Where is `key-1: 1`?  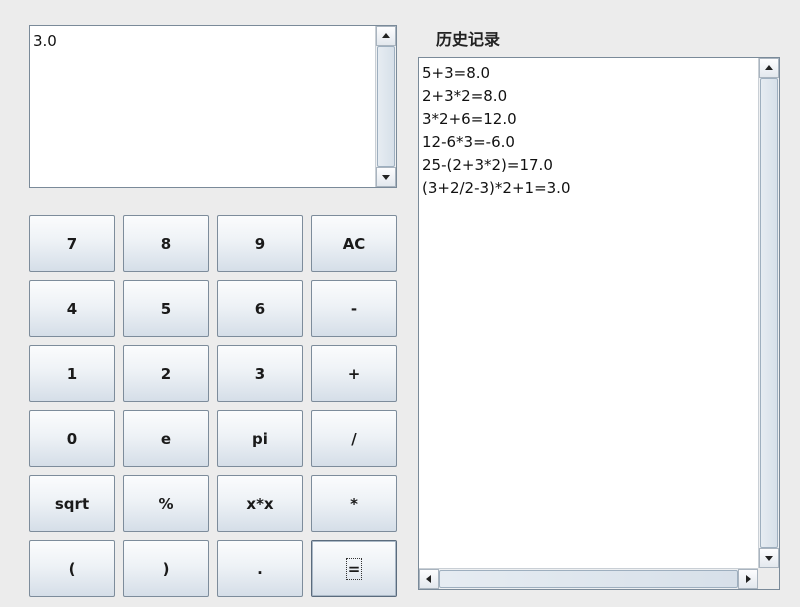
key-1: 1 is located at coordinates (72, 373).